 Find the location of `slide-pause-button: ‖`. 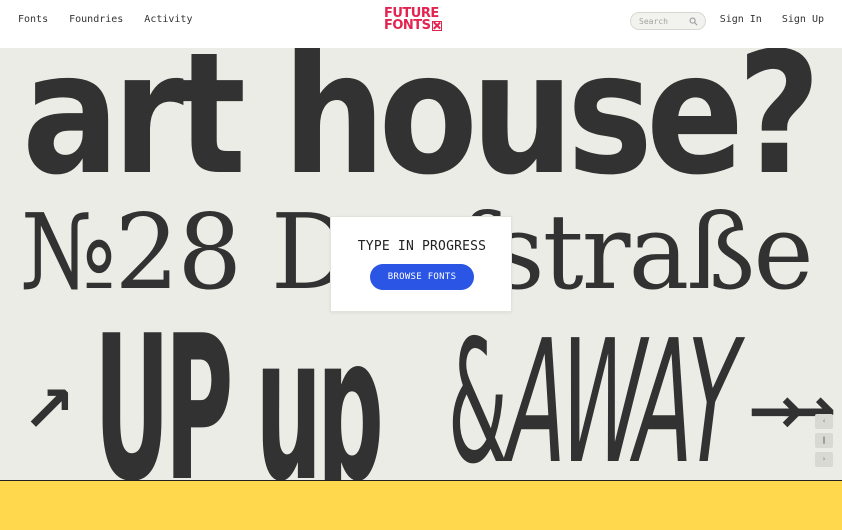

slide-pause-button: ‖ is located at coordinates (824, 440).